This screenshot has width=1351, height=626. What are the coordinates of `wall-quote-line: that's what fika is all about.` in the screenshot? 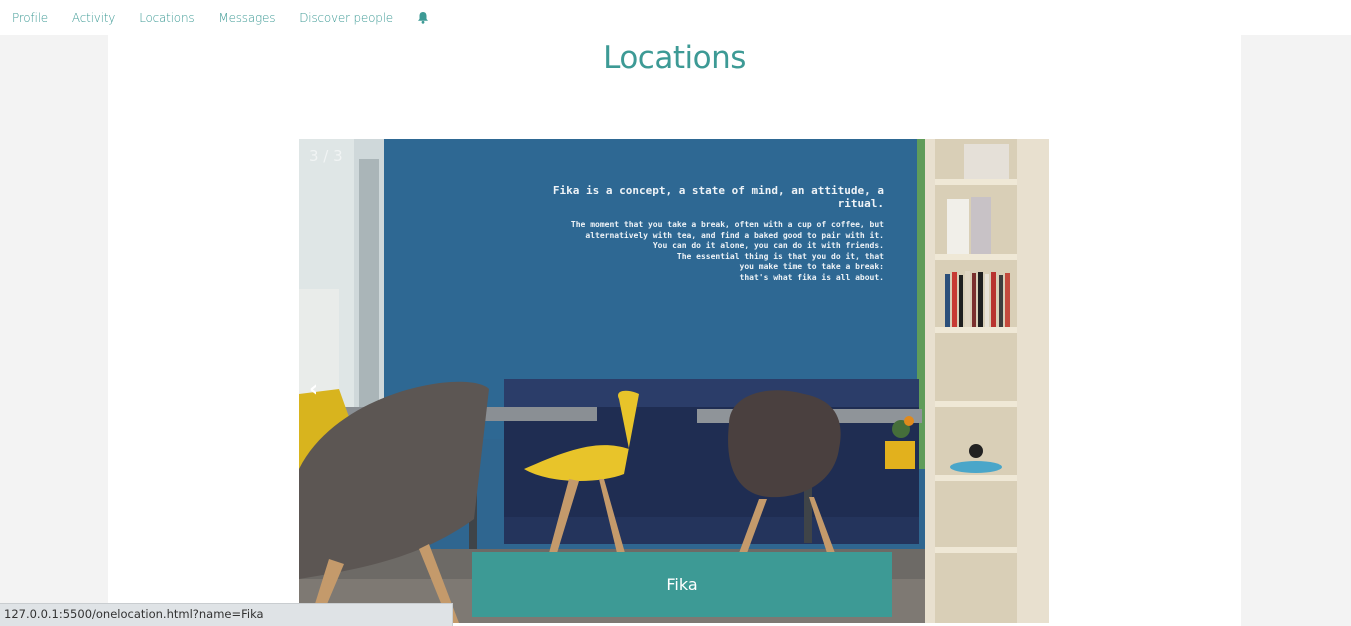 It's located at (812, 277).